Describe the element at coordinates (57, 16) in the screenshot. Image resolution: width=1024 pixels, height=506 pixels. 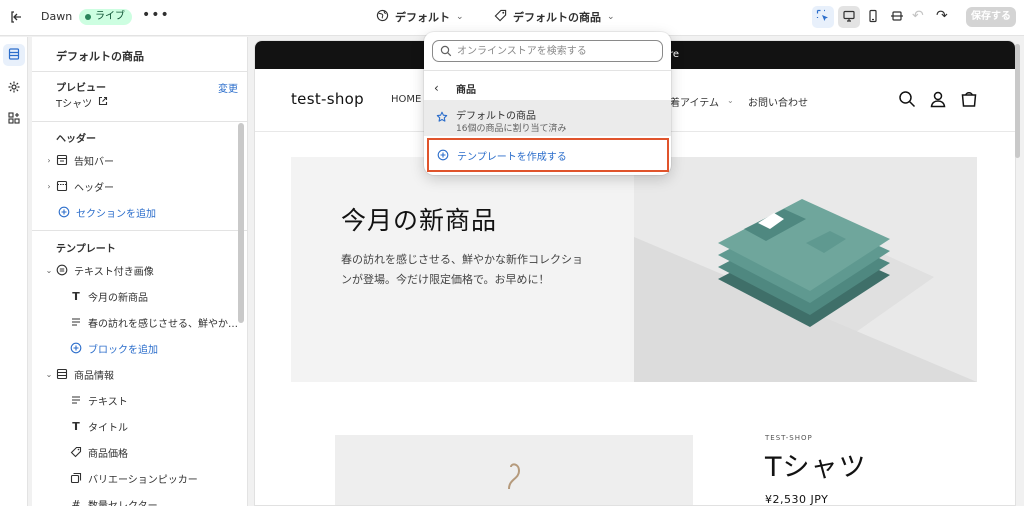
I see `theme-name: Dawn` at that location.